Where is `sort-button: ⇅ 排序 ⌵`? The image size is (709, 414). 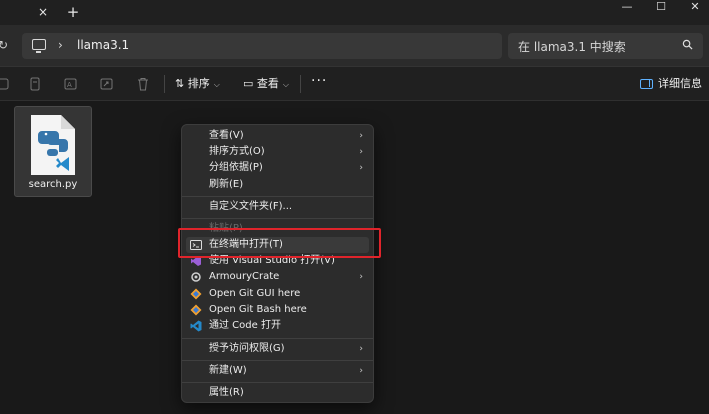
sort-button: ⇅ 排序 ⌵ is located at coordinates (197, 84).